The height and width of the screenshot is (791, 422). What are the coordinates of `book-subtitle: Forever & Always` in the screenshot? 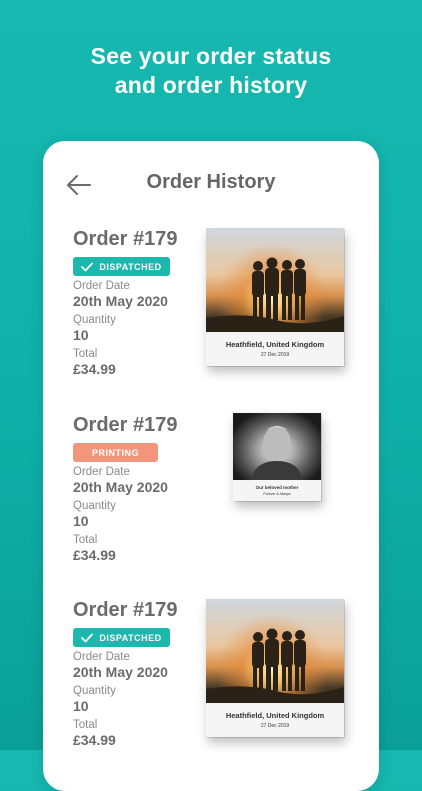 It's located at (277, 494).